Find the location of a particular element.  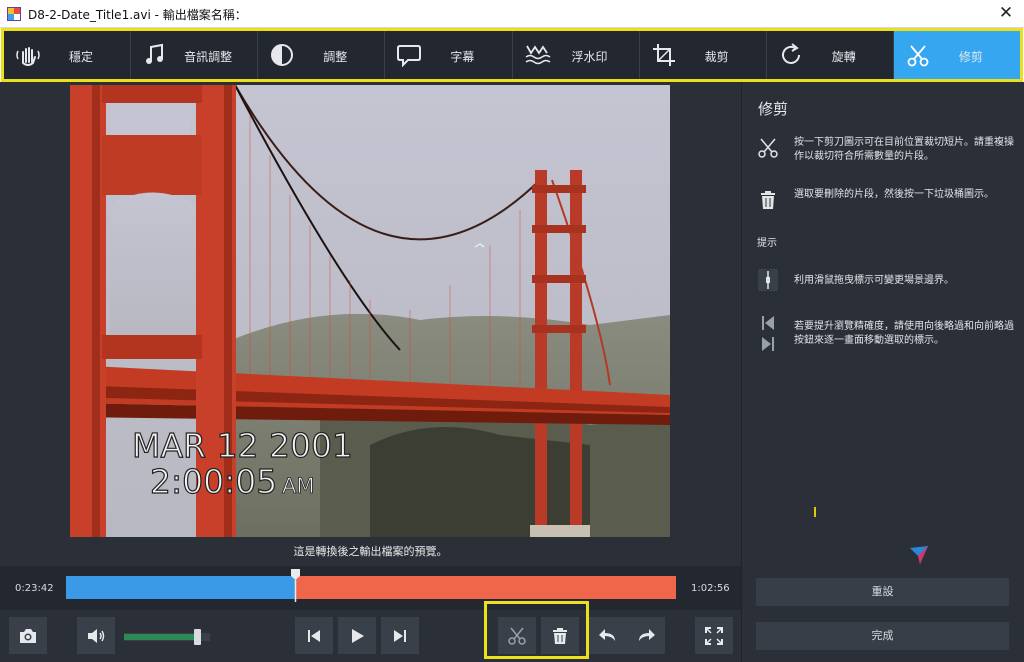

tab-adjust: 調整 is located at coordinates (322, 55).